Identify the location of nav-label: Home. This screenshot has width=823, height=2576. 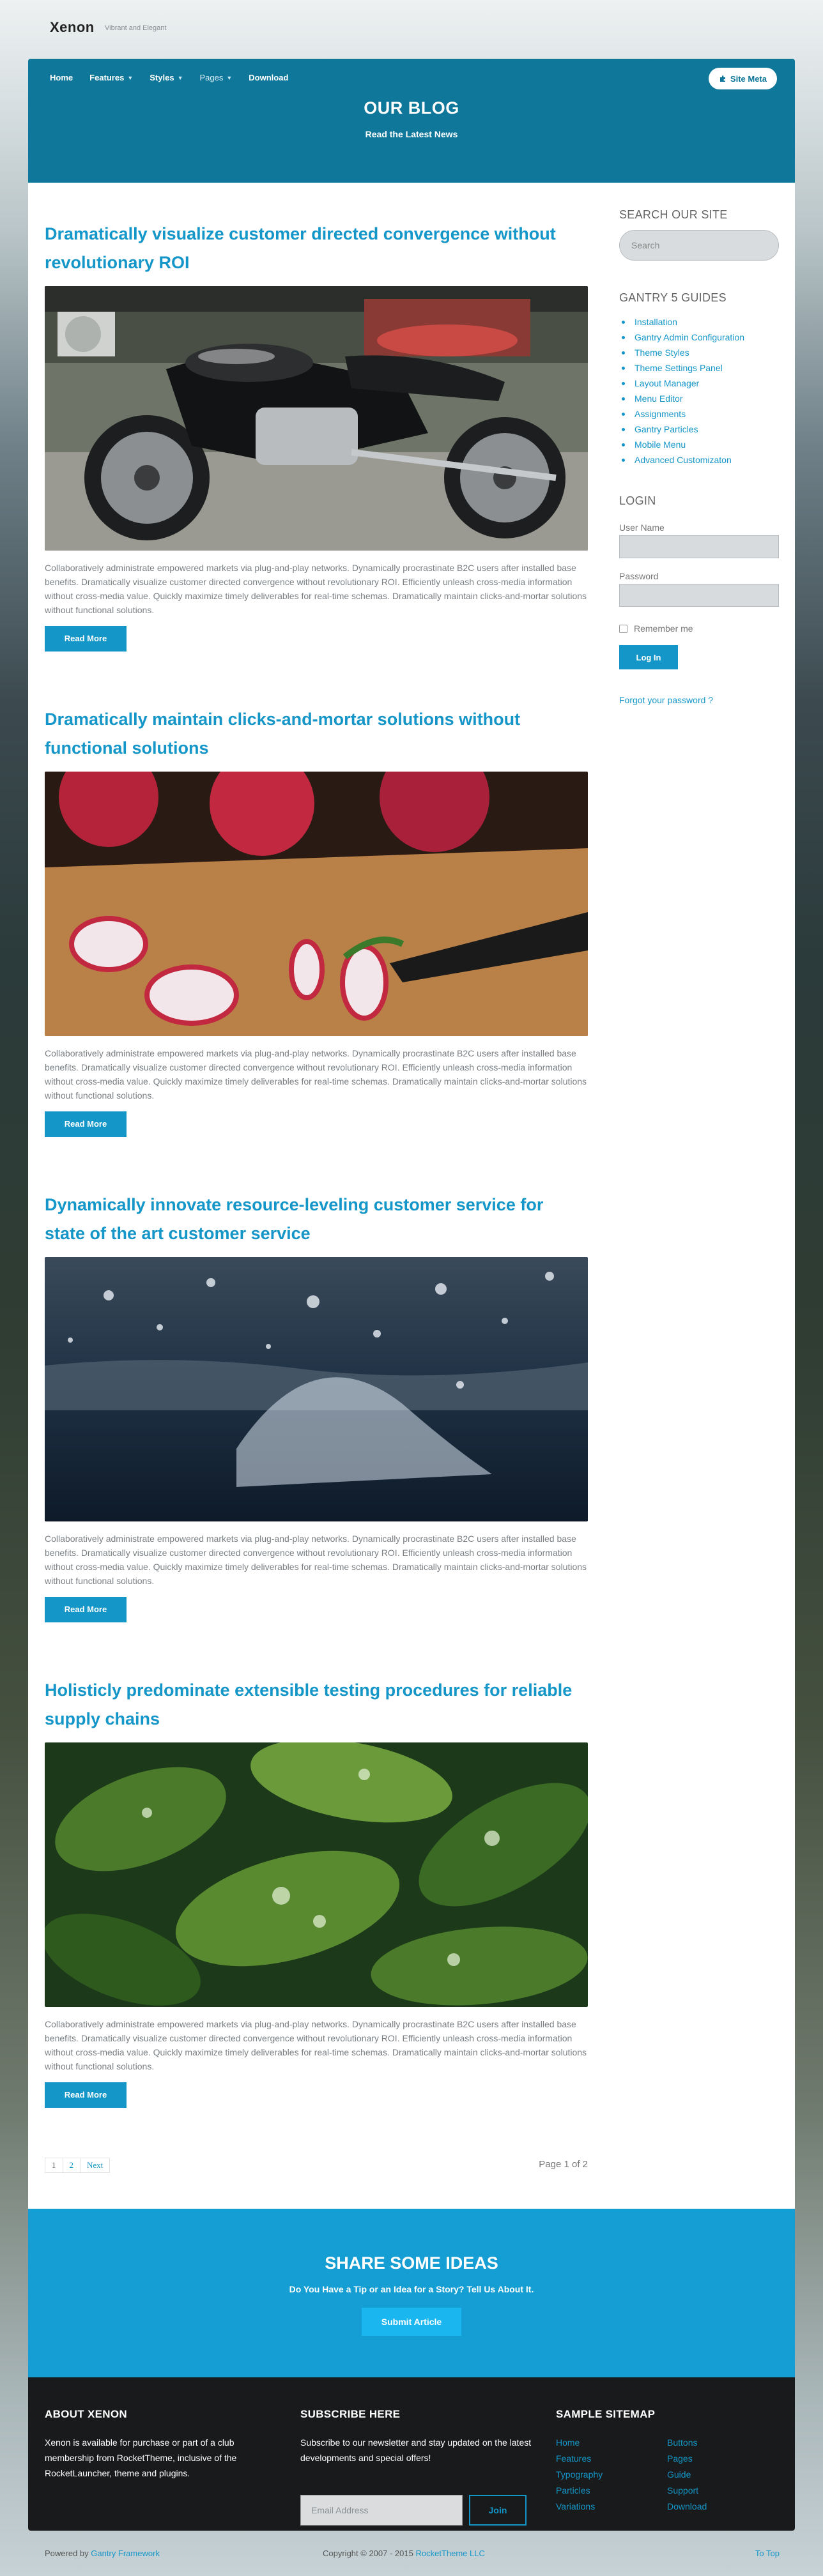
(61, 77).